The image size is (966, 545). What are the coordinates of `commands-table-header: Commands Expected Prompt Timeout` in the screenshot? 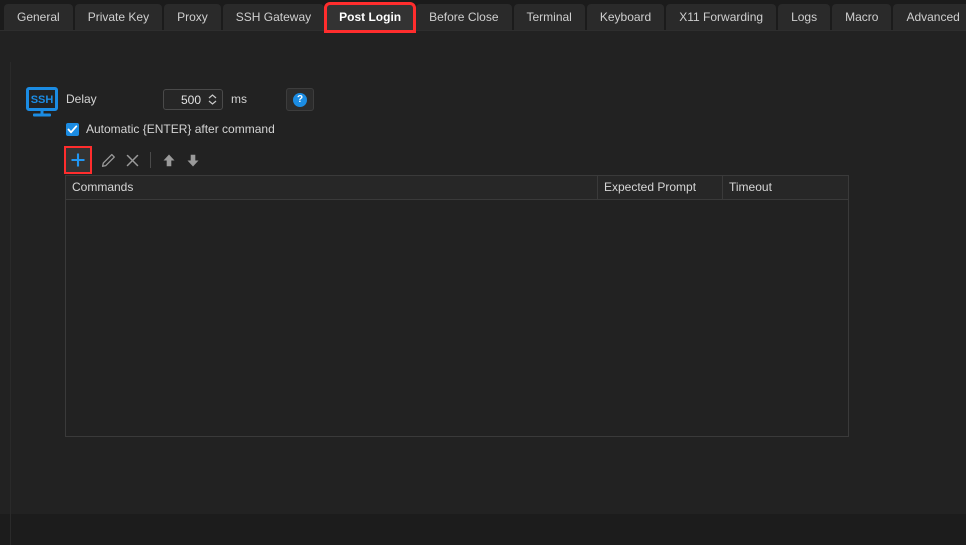 It's located at (457, 188).